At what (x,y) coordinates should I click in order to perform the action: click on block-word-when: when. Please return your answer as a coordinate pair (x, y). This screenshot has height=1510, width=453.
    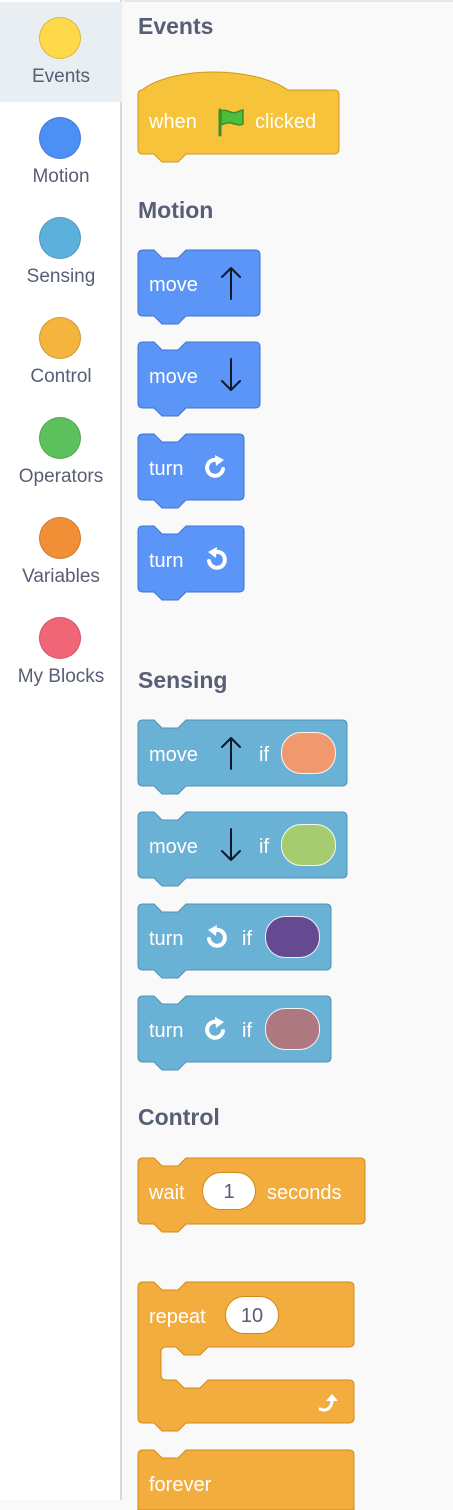
    Looking at the image, I should click on (173, 122).